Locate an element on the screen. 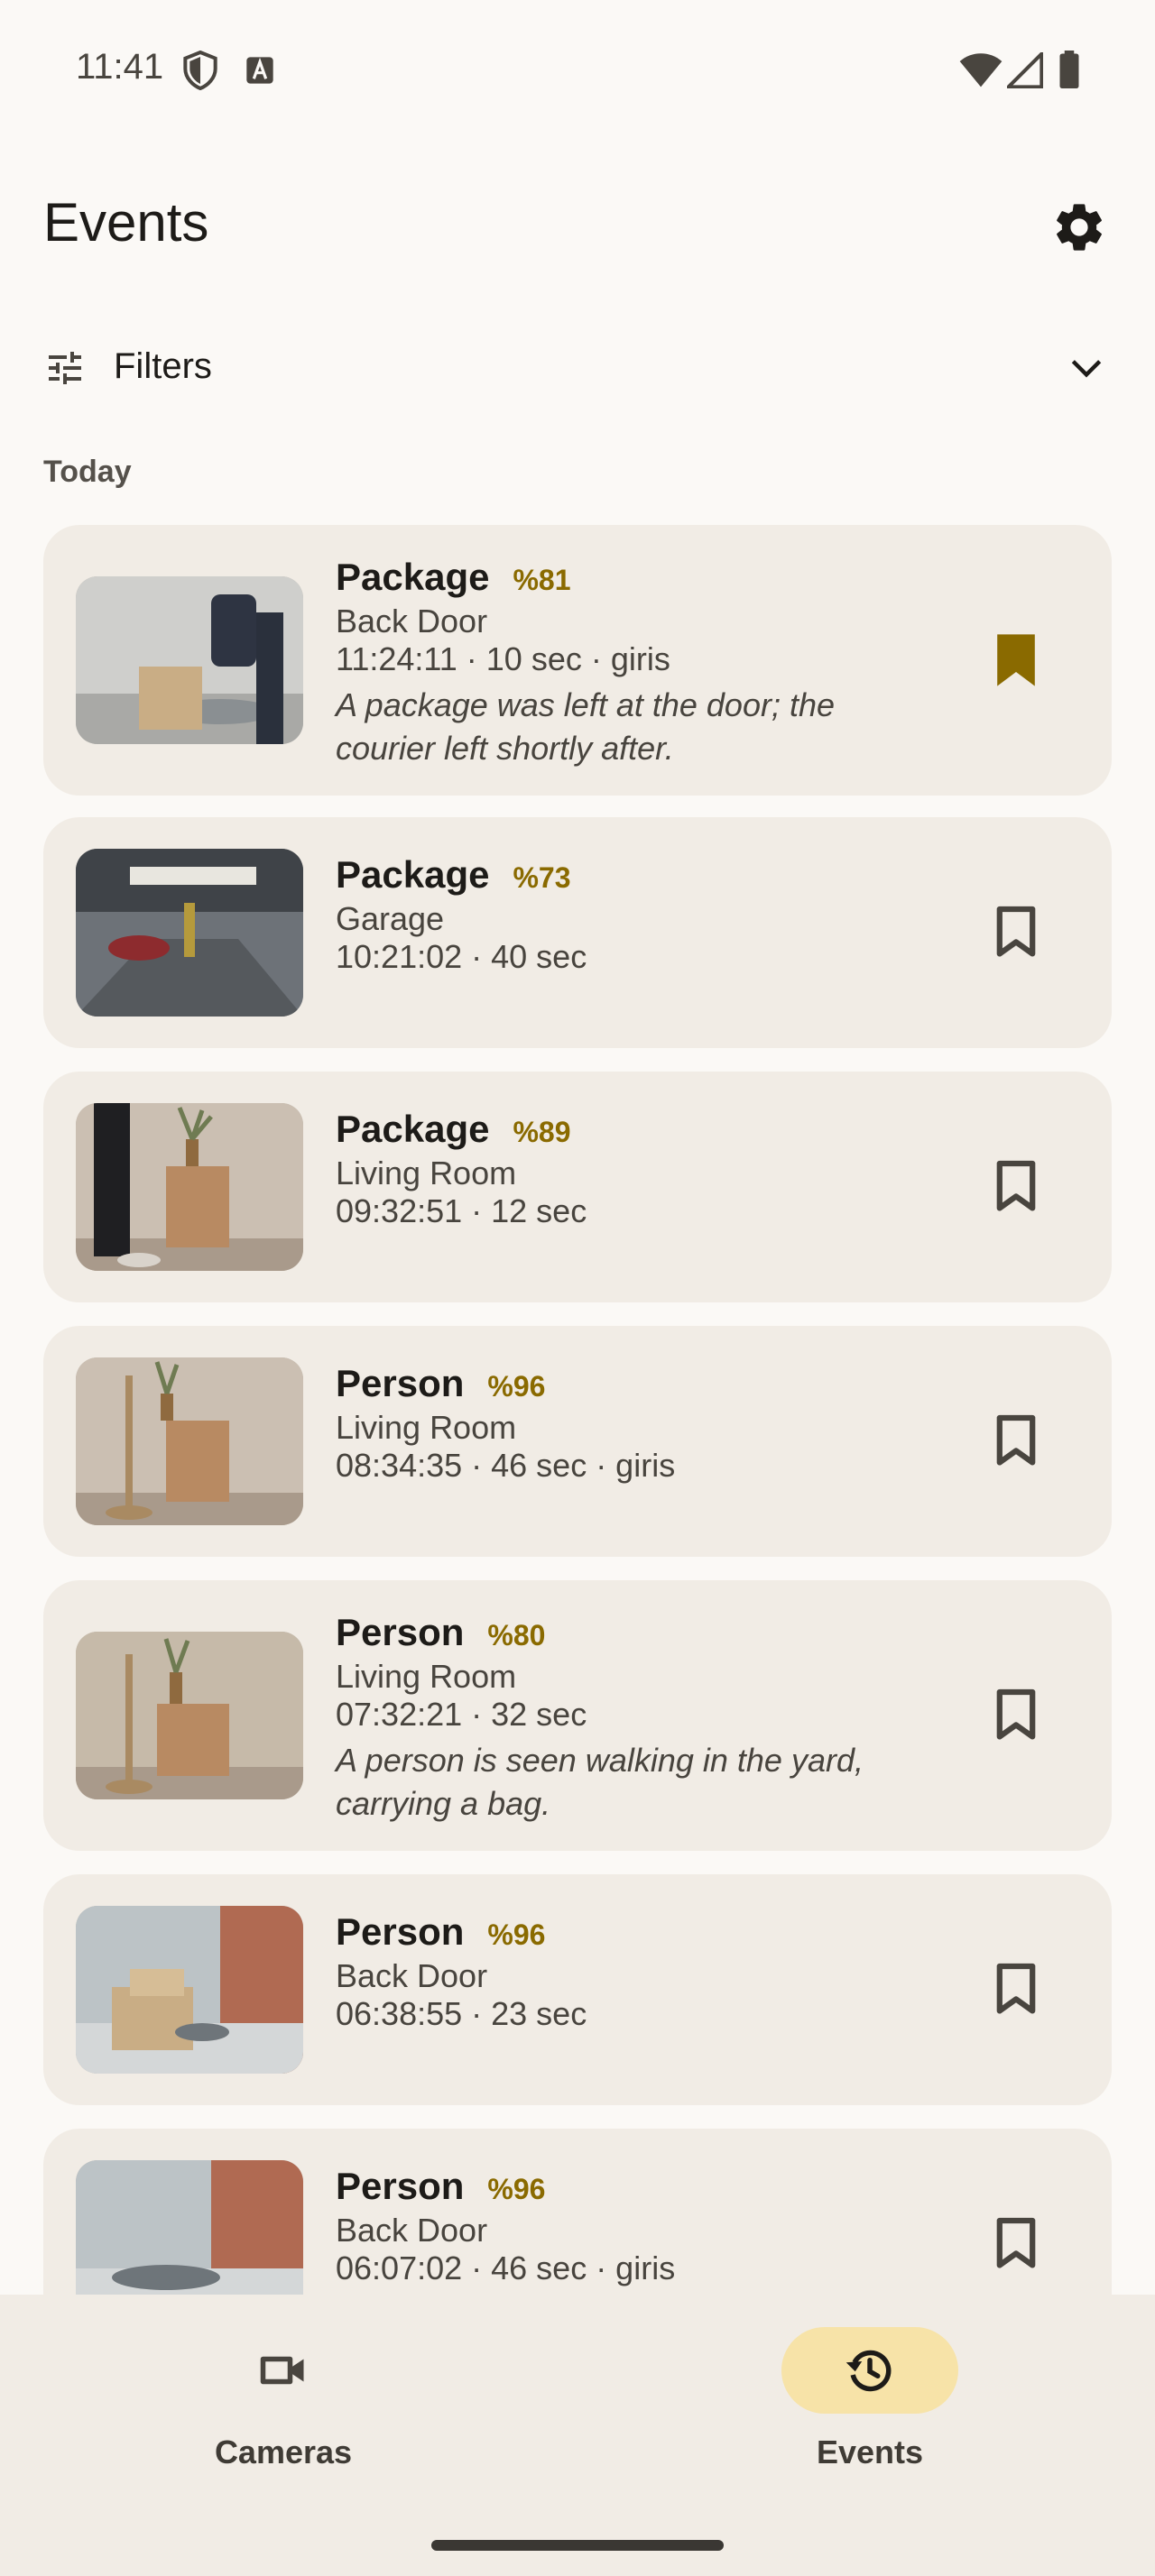 This screenshot has height=2576, width=1155. event-meta: 09:32:51 · 12 sec is located at coordinates (461, 1210).